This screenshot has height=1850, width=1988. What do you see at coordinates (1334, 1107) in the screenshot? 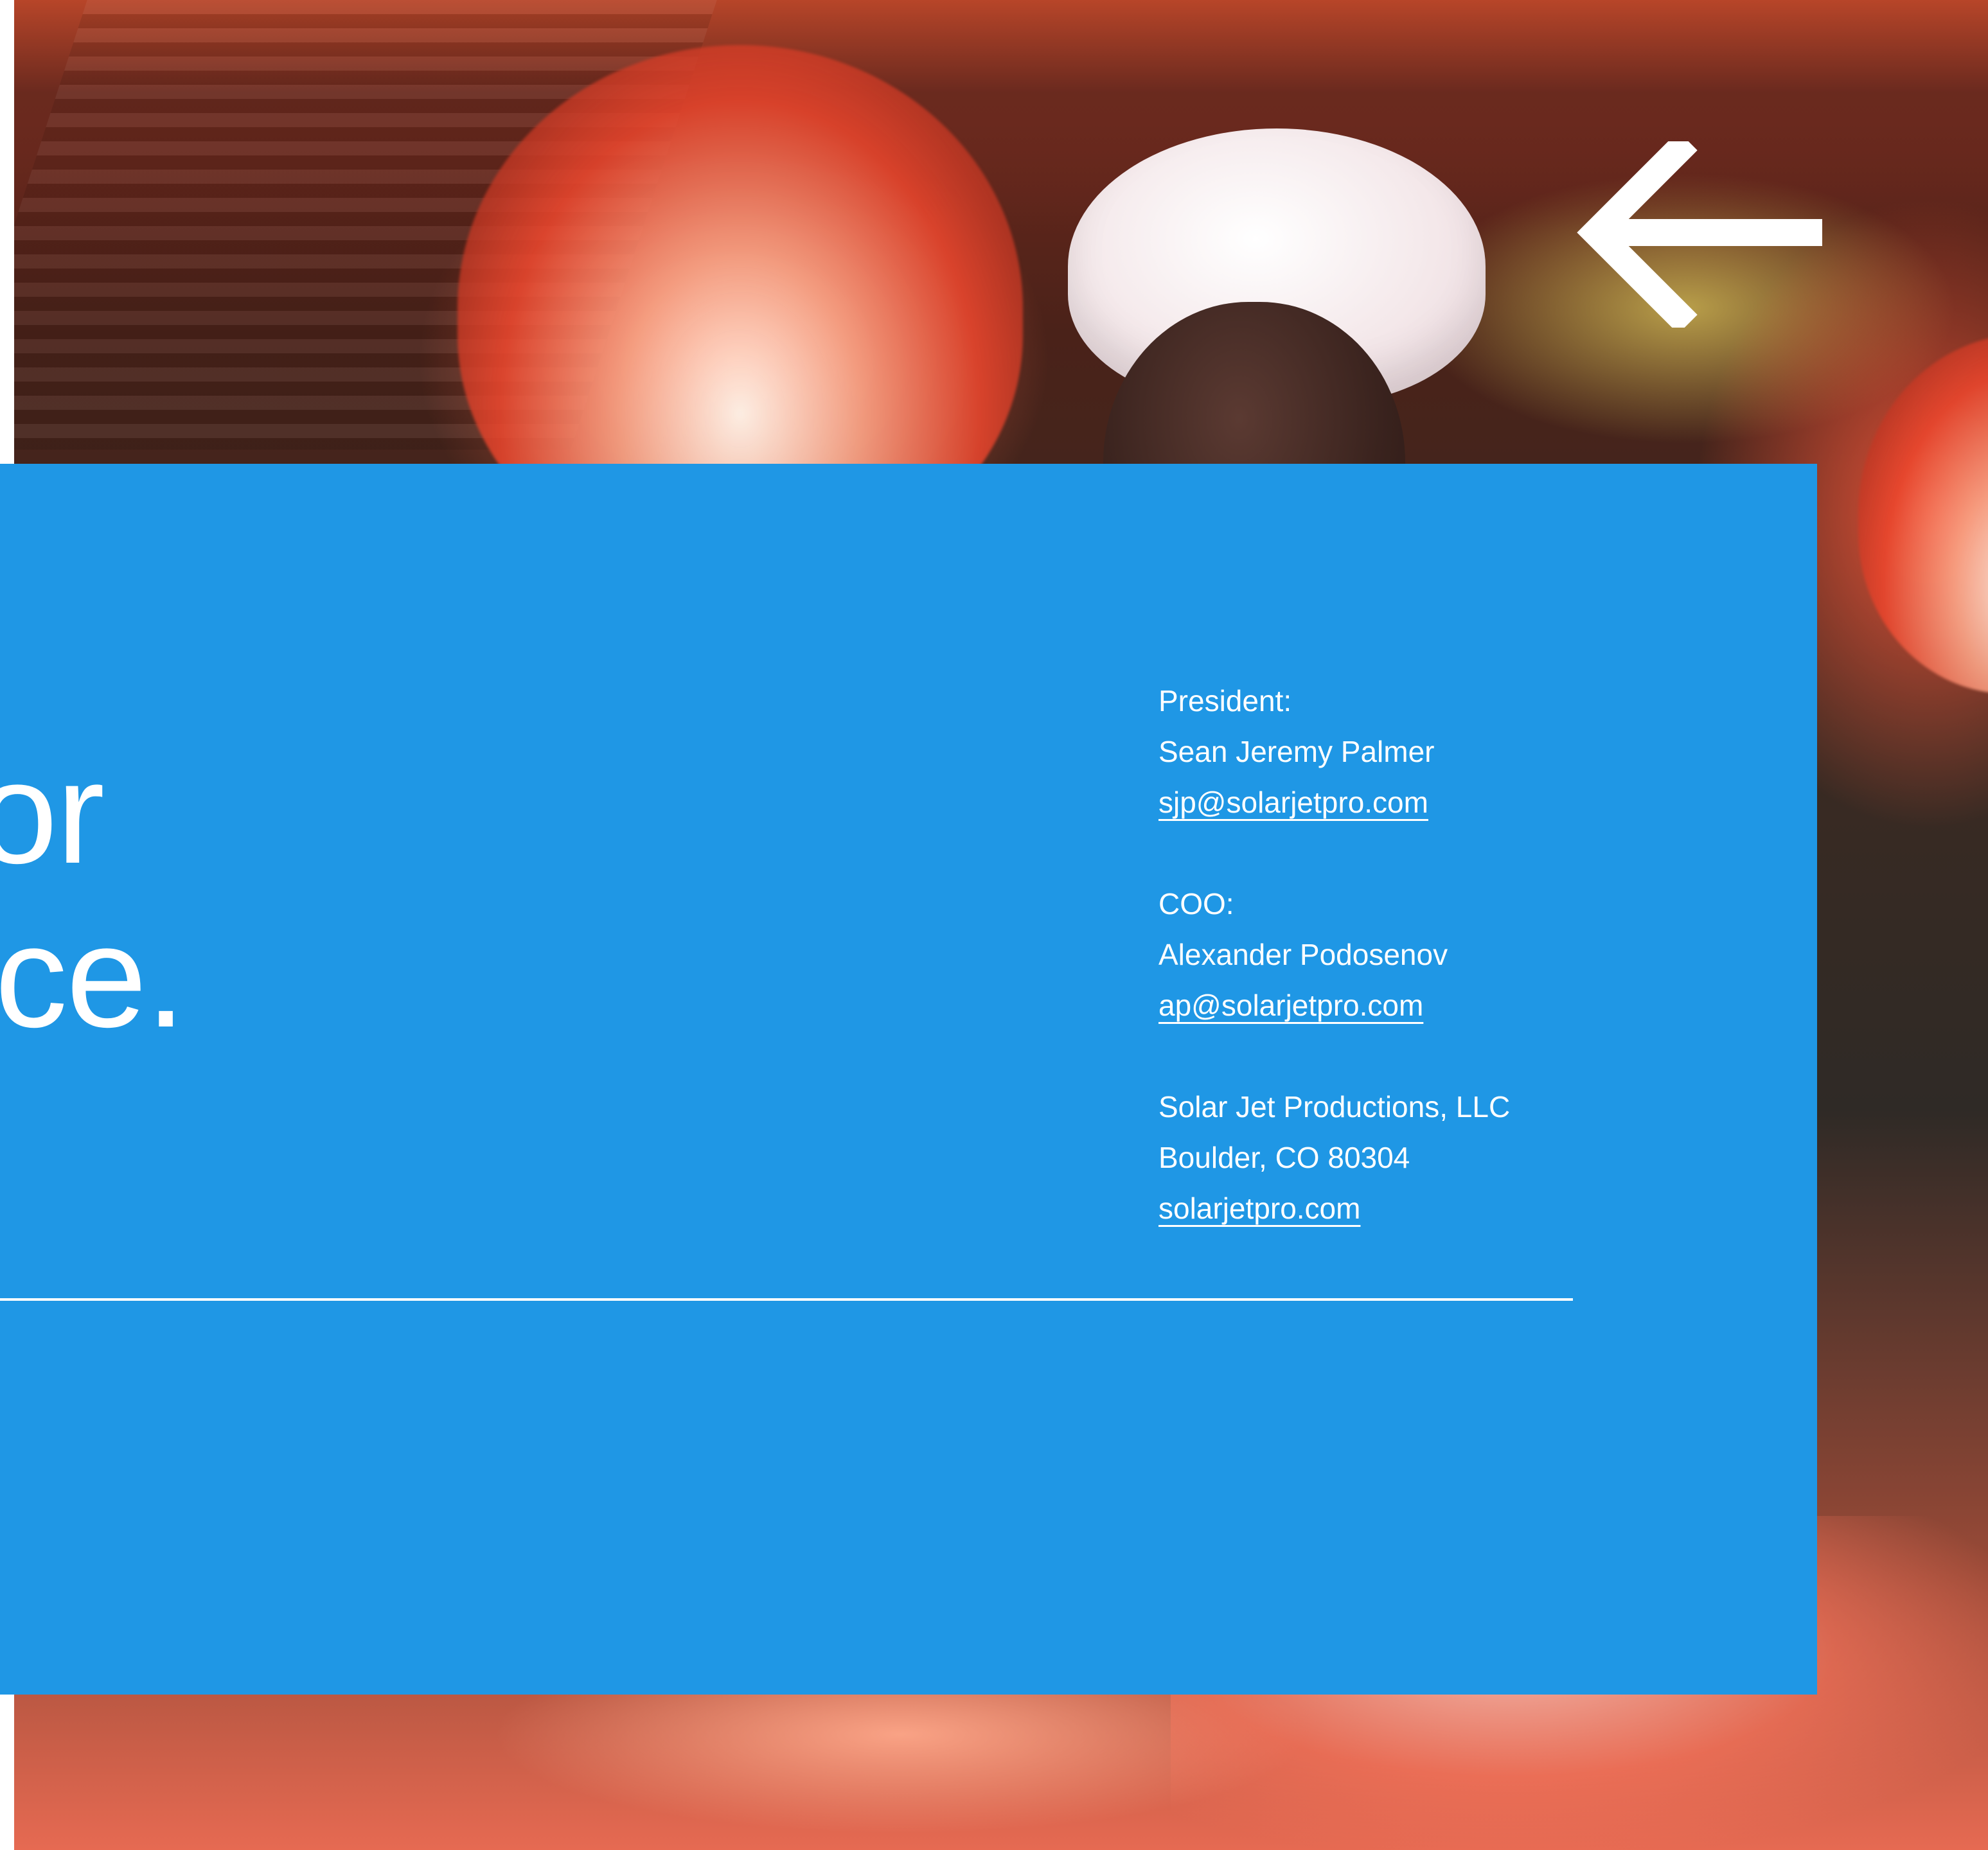
I see `company-name: Solar Jet Productions, LLC` at bounding box center [1334, 1107].